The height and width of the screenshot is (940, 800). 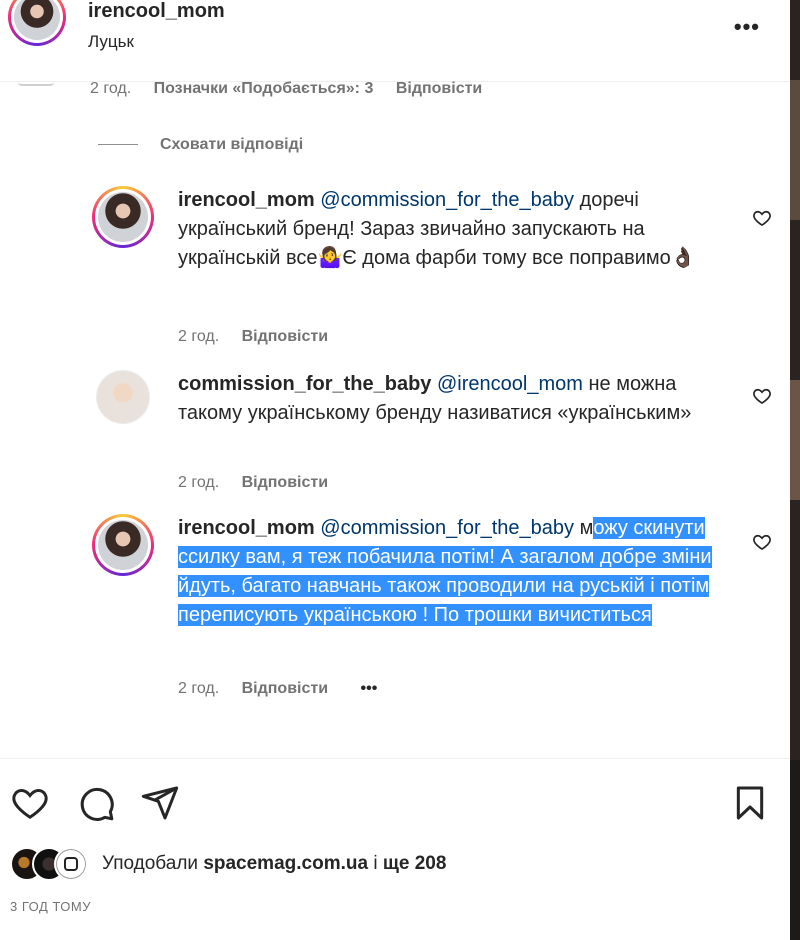 I want to click on likes-prefix: Уподобали, so click(x=153, y=863).